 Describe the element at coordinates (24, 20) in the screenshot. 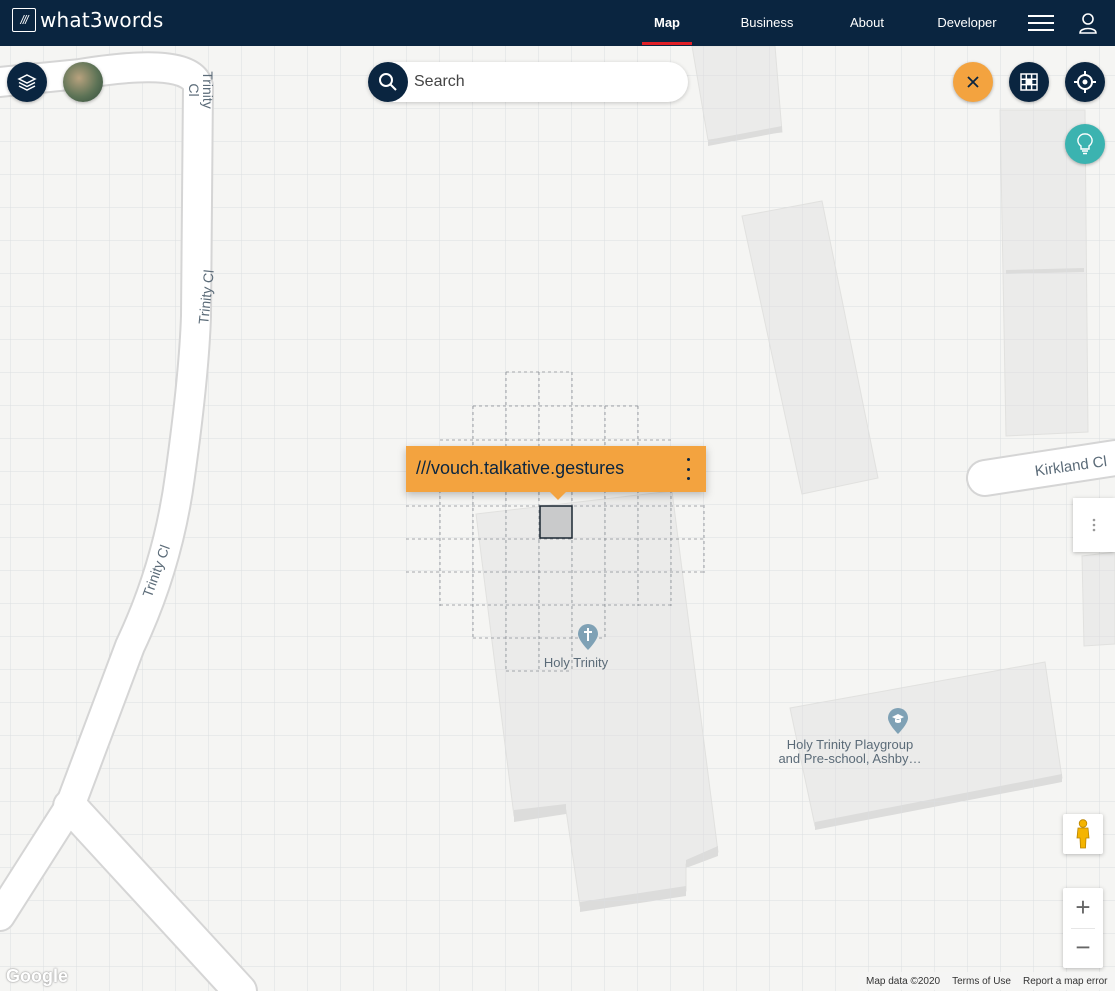

I see `logo-mark: ///` at that location.